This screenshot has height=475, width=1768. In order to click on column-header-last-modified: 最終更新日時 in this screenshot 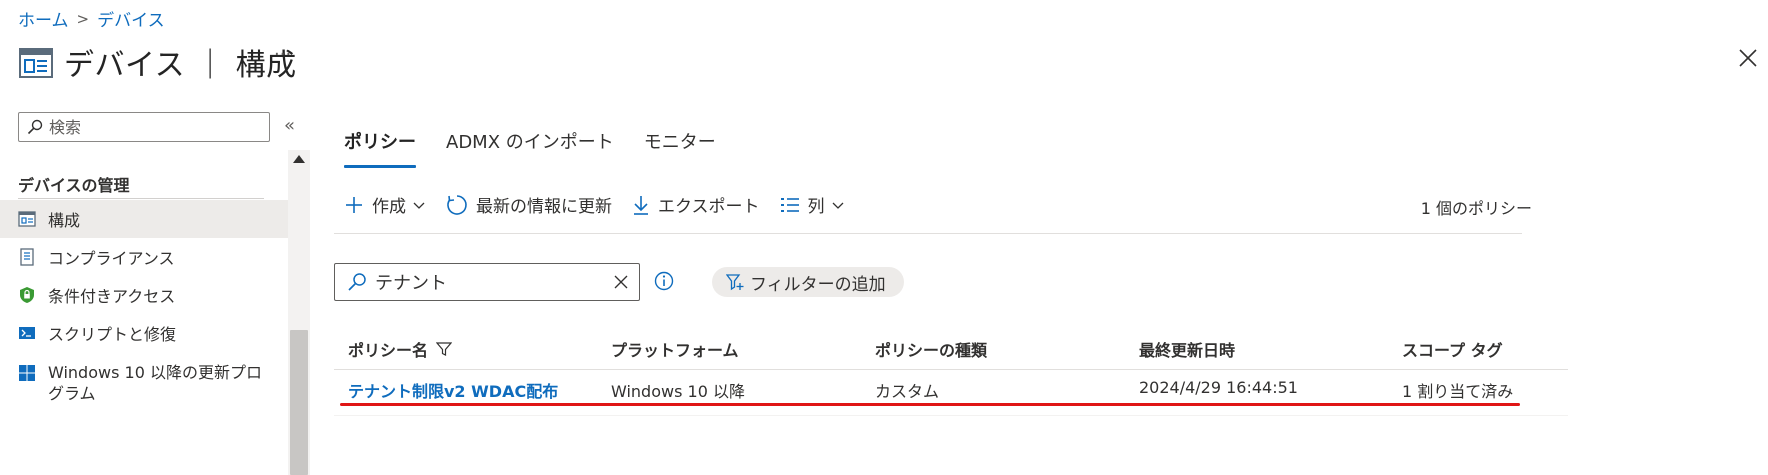, I will do `click(1187, 349)`.